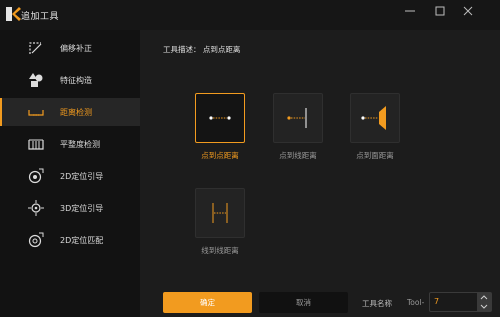  I want to click on 3d-guide-icon, so click(36, 208).